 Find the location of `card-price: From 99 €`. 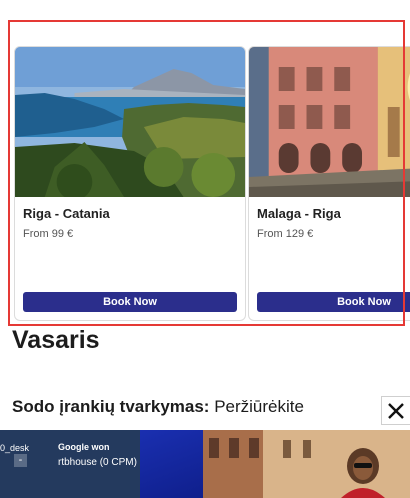

card-price: From 99 € is located at coordinates (48, 234).